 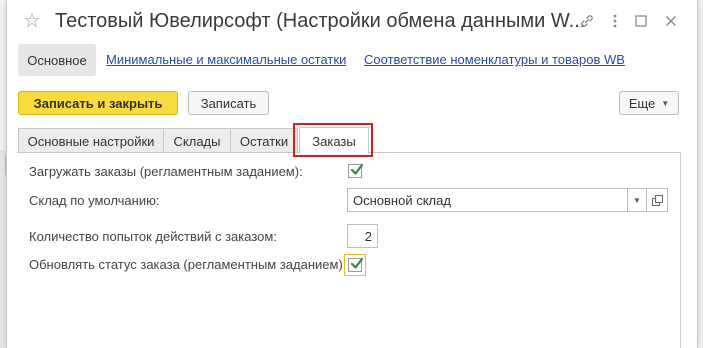 What do you see at coordinates (333, 140) in the screenshot?
I see `tab-highlight-frame` at bounding box center [333, 140].